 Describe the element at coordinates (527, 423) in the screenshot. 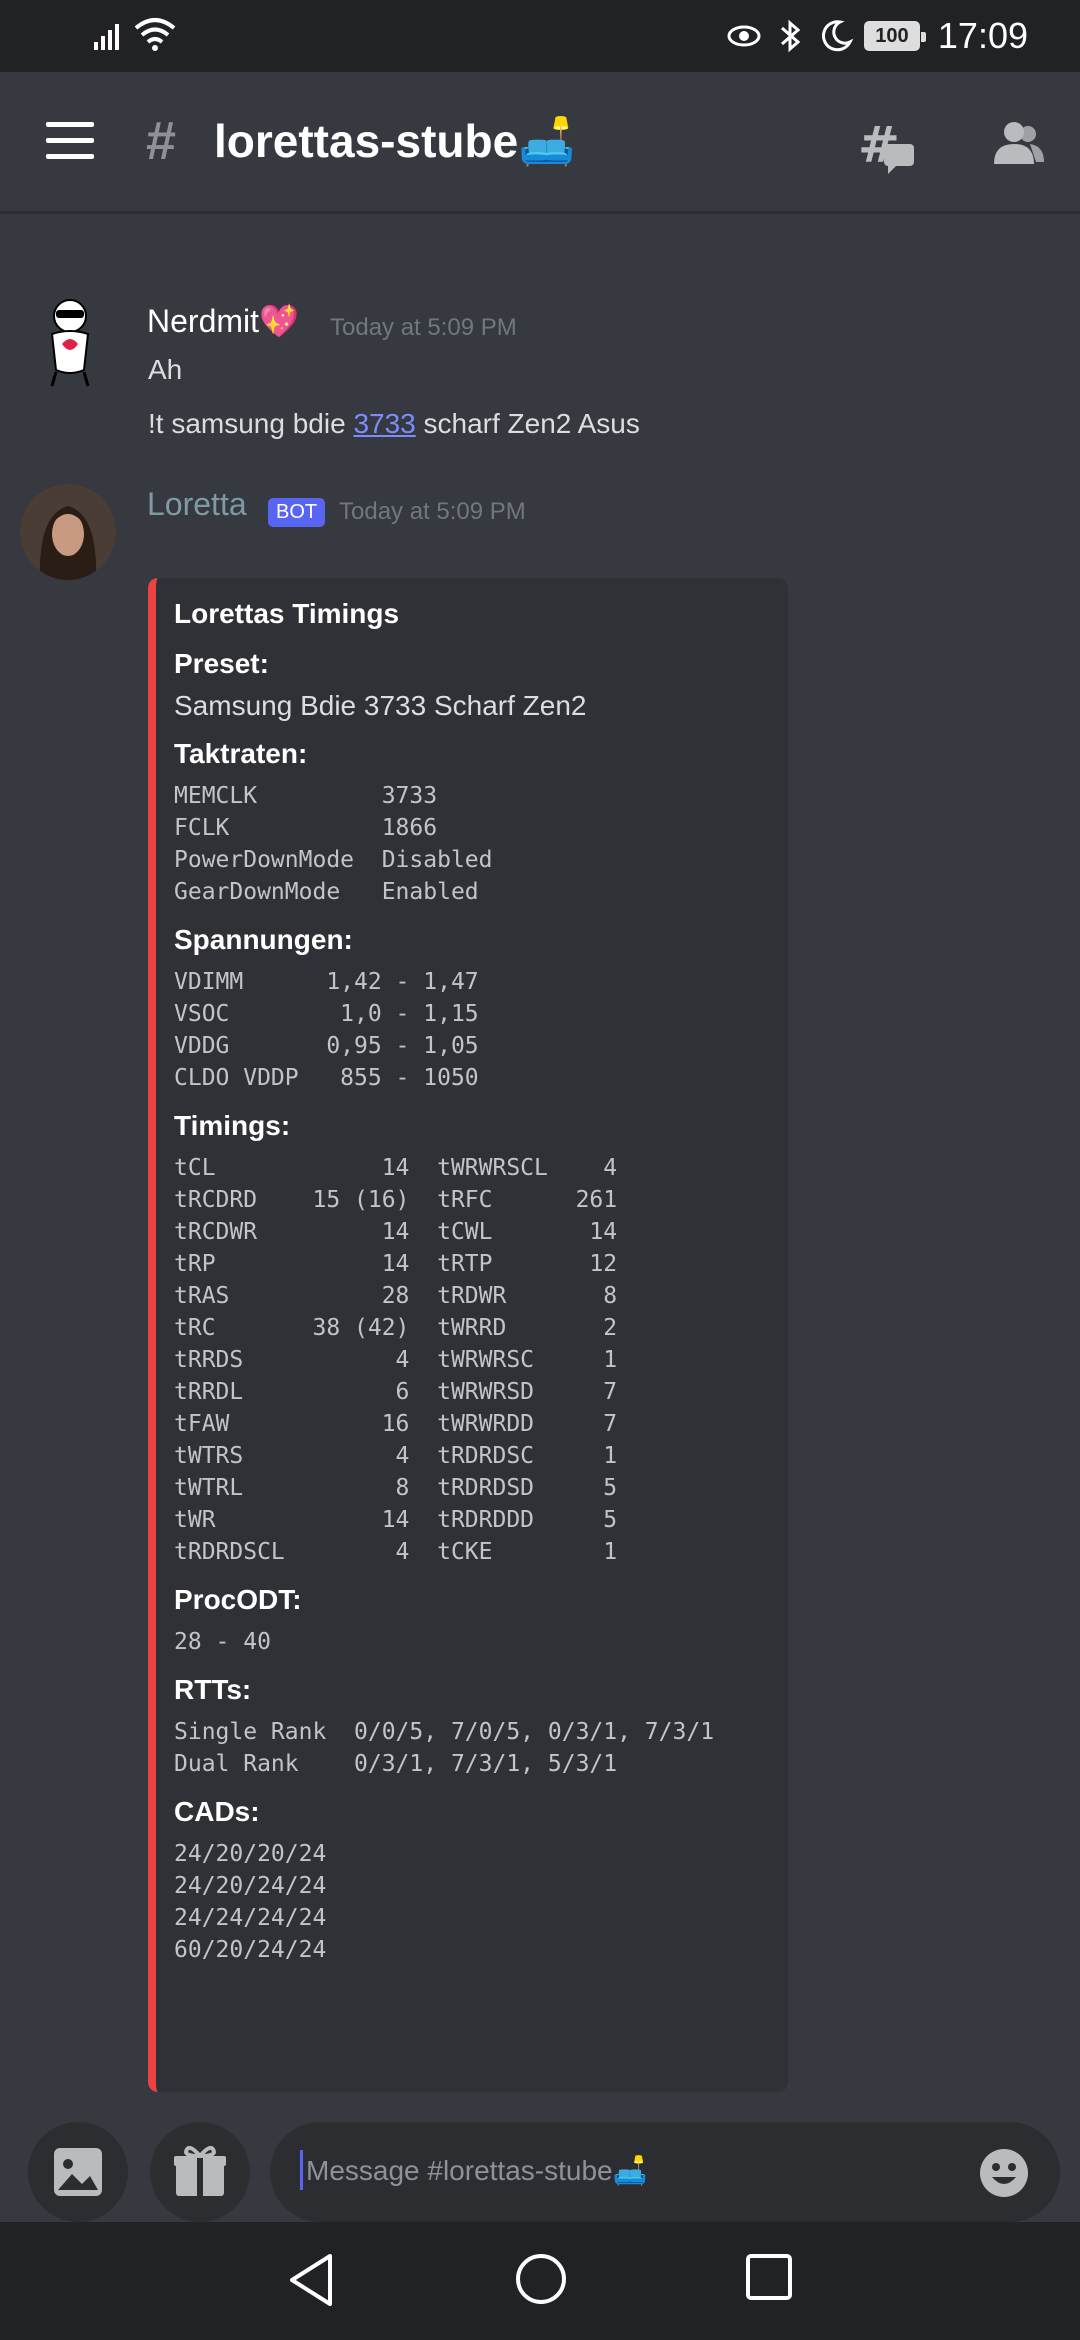

I see `message-text-suffix: scharf Zen2 Asus` at that location.